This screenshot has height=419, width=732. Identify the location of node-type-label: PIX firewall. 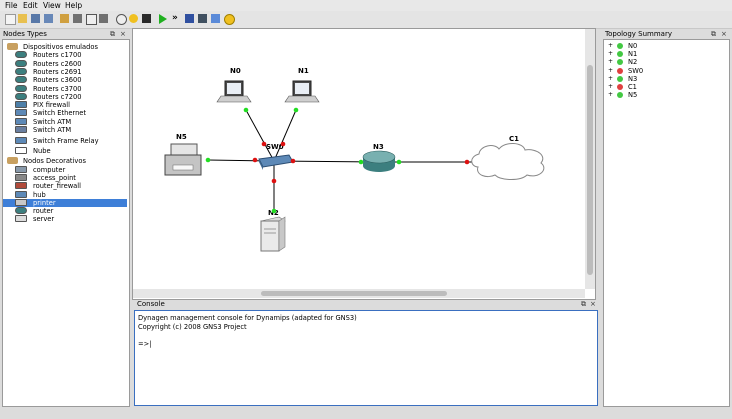
(51, 105).